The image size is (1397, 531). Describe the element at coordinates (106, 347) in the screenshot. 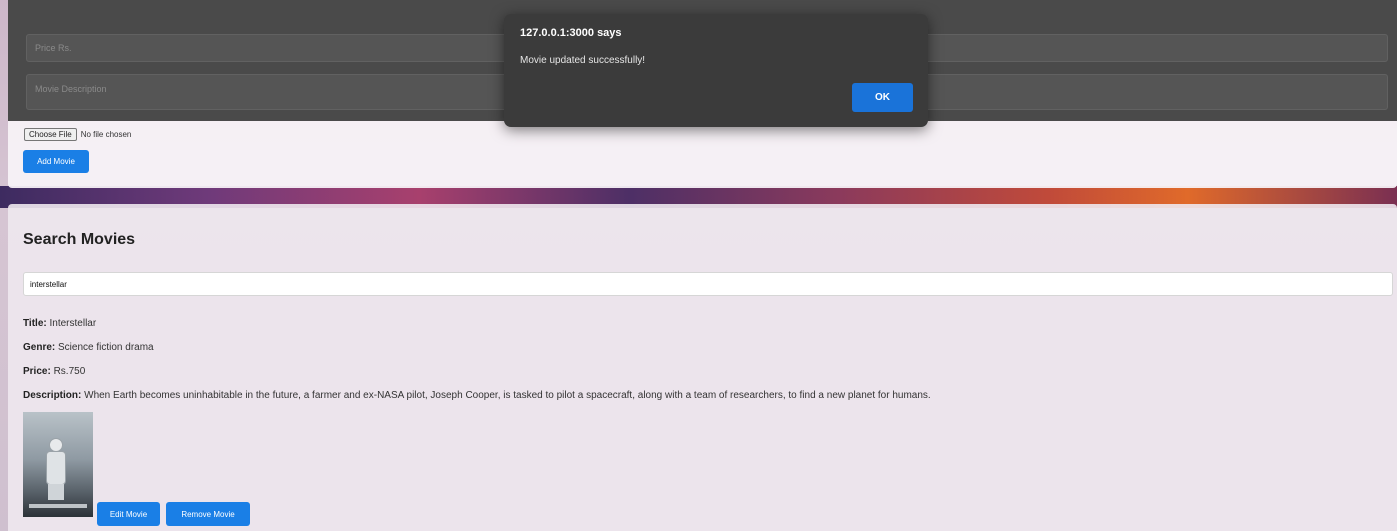

I see `genre-value: Science fiction drama` at that location.